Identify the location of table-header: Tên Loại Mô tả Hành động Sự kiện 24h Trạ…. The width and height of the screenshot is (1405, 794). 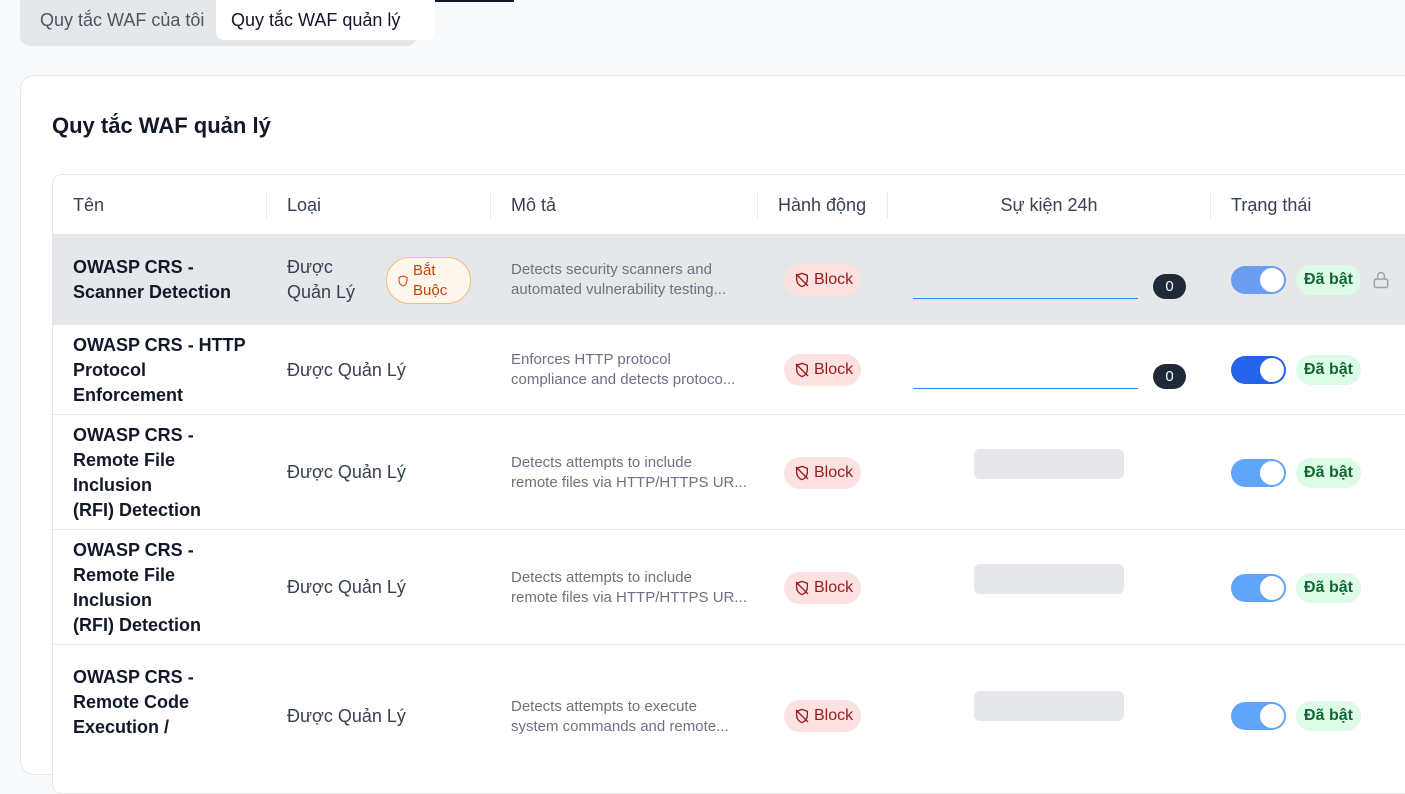
(729, 205).